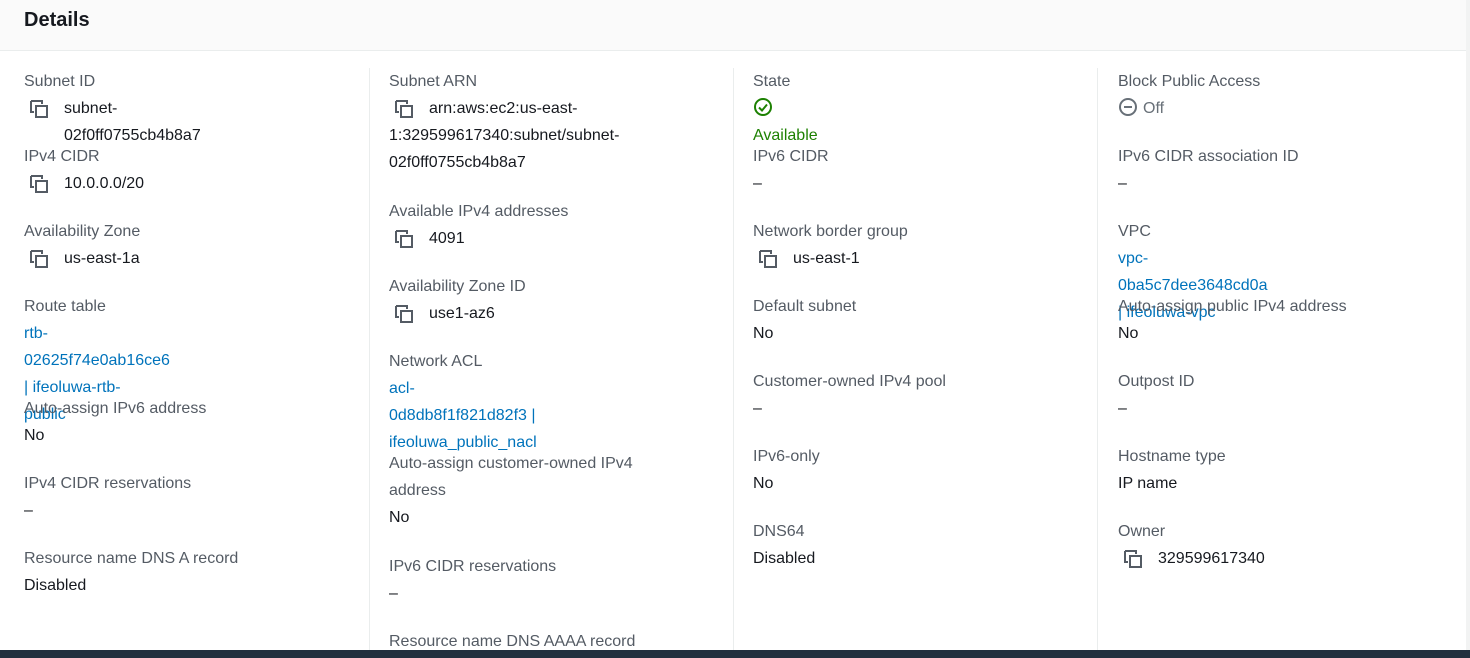 The height and width of the screenshot is (658, 1470). I want to click on field-ipv6-only: IPv6-only No, so click(786, 470).